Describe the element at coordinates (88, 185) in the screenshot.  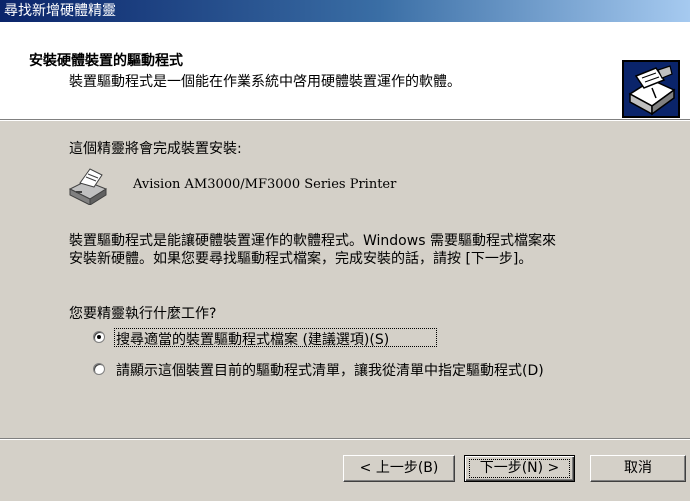
I see `printer-icon` at that location.